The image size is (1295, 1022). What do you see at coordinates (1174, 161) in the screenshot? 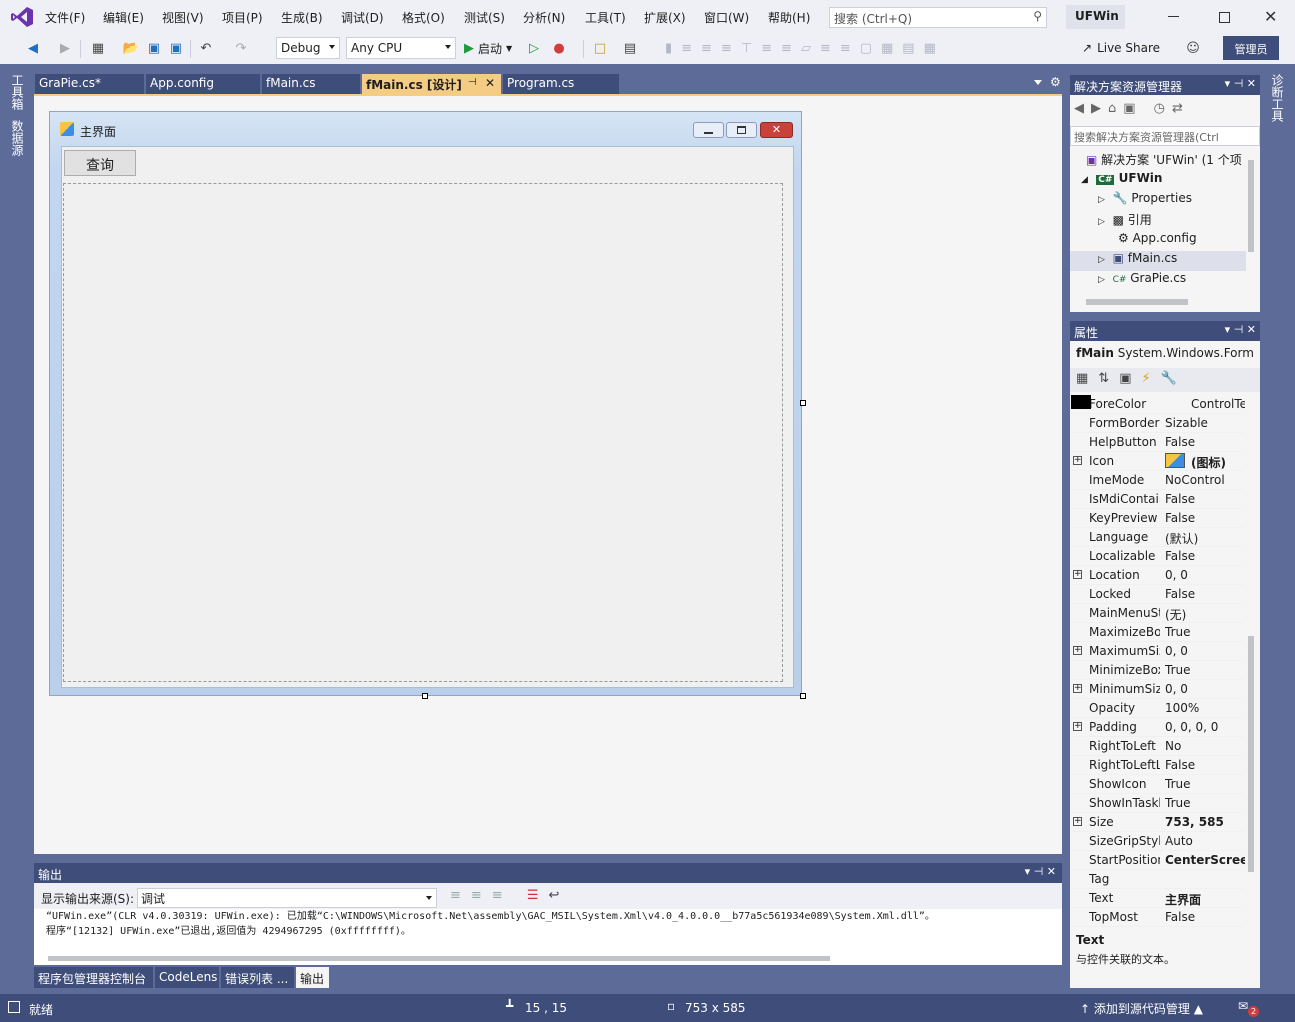
I see `tree-solution: ▣ 解决方案 'UFWin' (1 个项` at bounding box center [1174, 161].